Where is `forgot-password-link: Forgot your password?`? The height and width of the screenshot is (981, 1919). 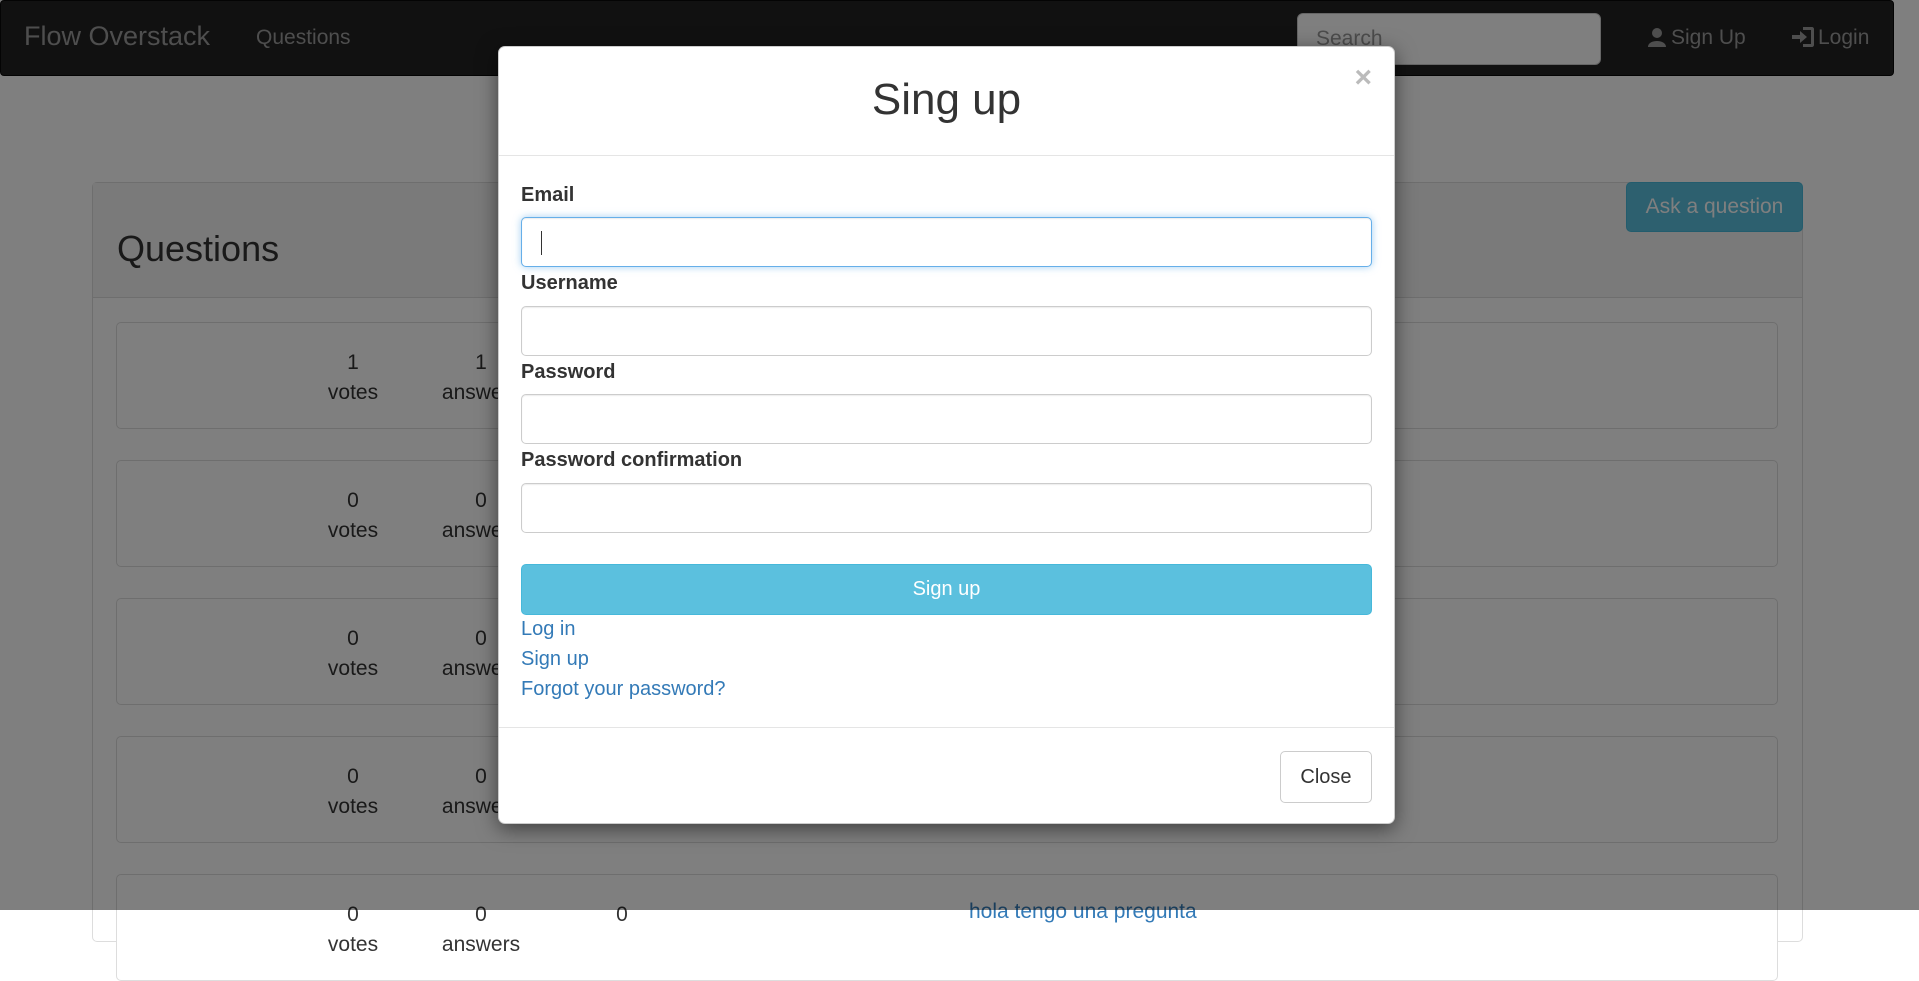 forgot-password-link: Forgot your password? is located at coordinates (623, 689).